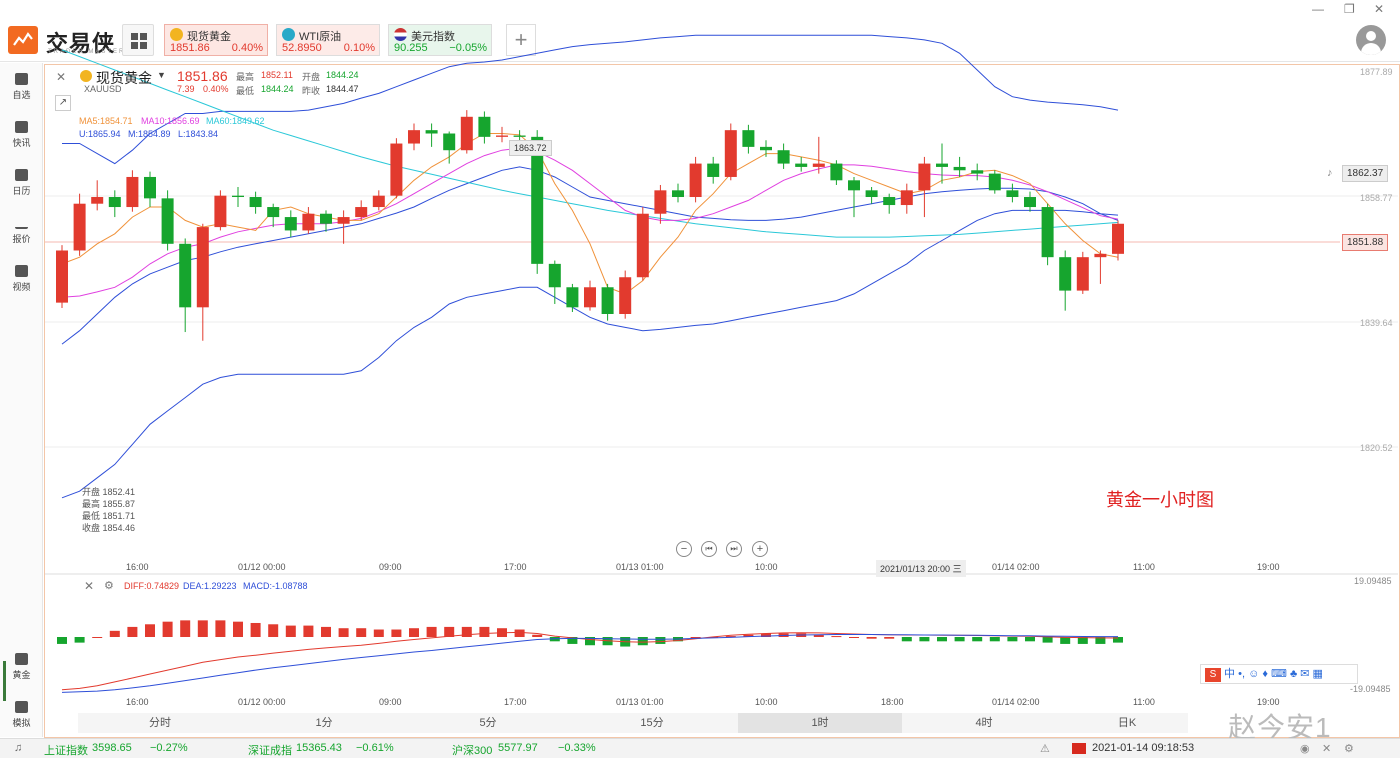  I want to click on index-sh-pct: −0.27%, so click(169, 748).